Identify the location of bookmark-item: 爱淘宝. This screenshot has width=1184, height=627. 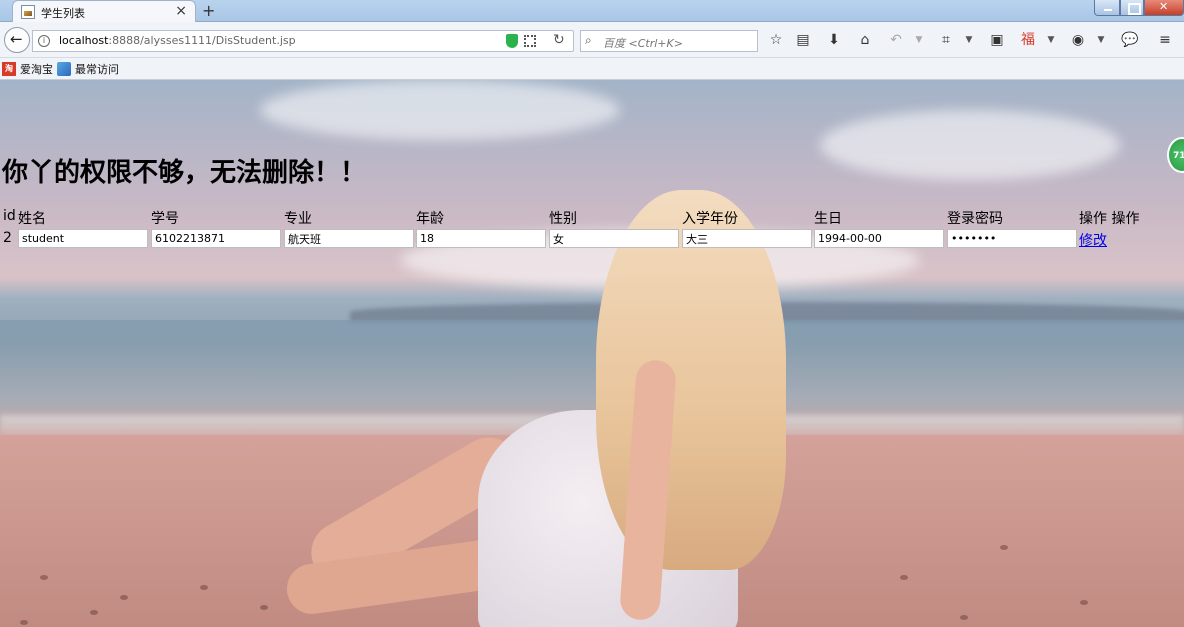
(36, 69).